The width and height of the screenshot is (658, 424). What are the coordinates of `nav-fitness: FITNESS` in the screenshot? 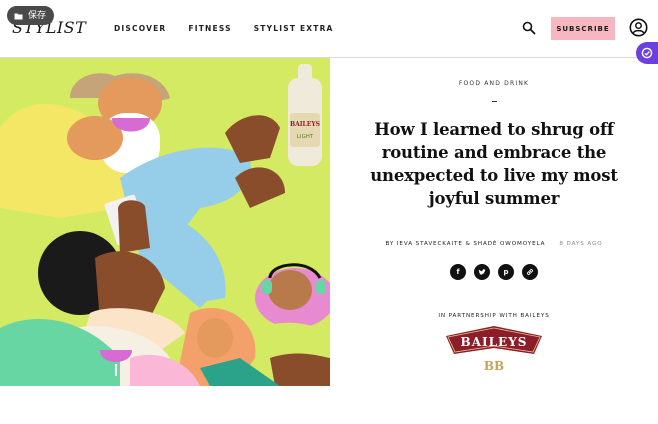 It's located at (209, 28).